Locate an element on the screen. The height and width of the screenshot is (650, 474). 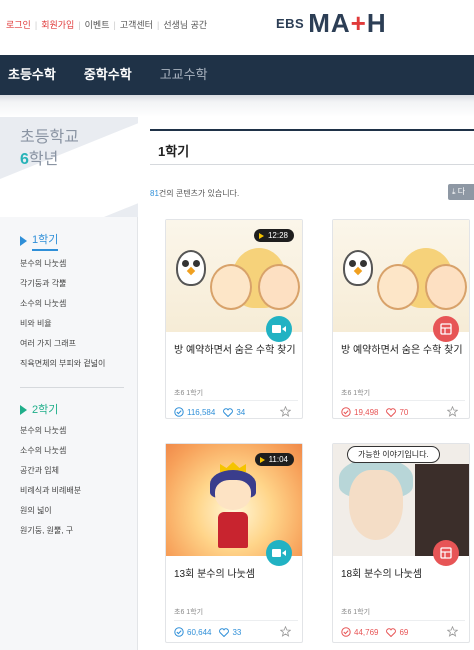
thumbnail is located at coordinates (401, 276).